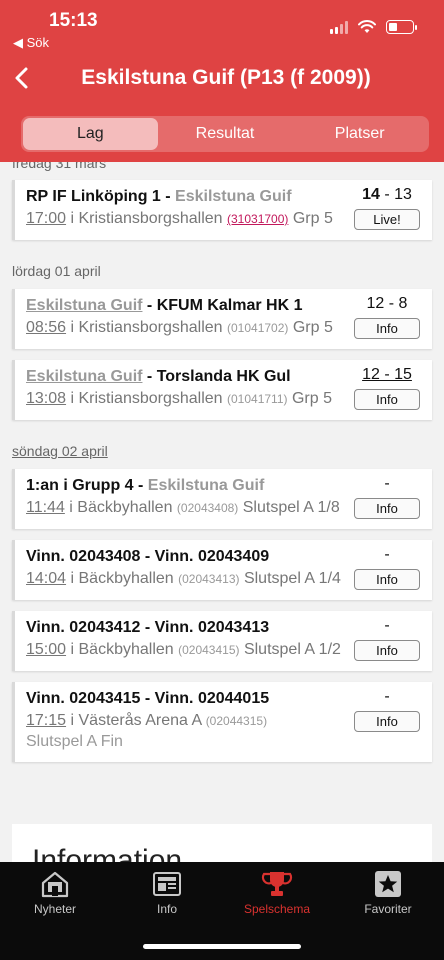 The image size is (444, 960). I want to click on trophy-icon, so click(277, 884).